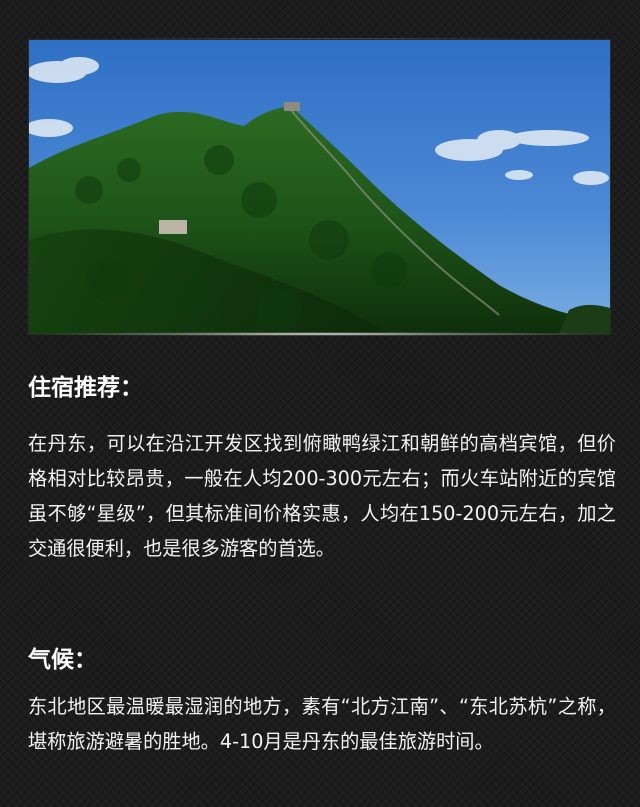  Describe the element at coordinates (85, 388) in the screenshot. I see `lodging-heading: 住宿推荐：` at that location.